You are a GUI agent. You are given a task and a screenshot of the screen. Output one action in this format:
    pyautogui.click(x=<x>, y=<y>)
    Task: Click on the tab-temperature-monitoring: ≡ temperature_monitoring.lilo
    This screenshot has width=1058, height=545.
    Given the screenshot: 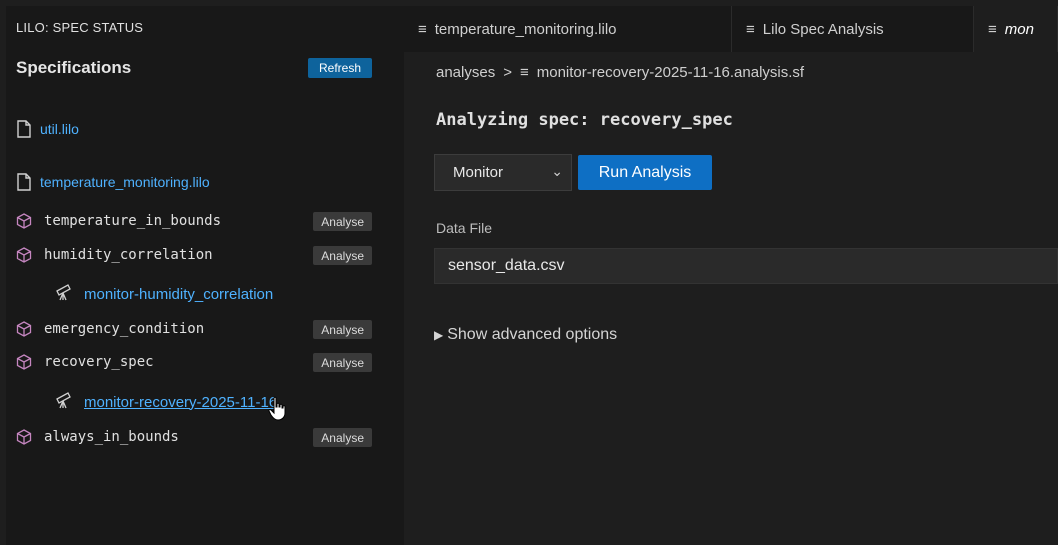 What is the action you would take?
    pyautogui.click(x=568, y=29)
    